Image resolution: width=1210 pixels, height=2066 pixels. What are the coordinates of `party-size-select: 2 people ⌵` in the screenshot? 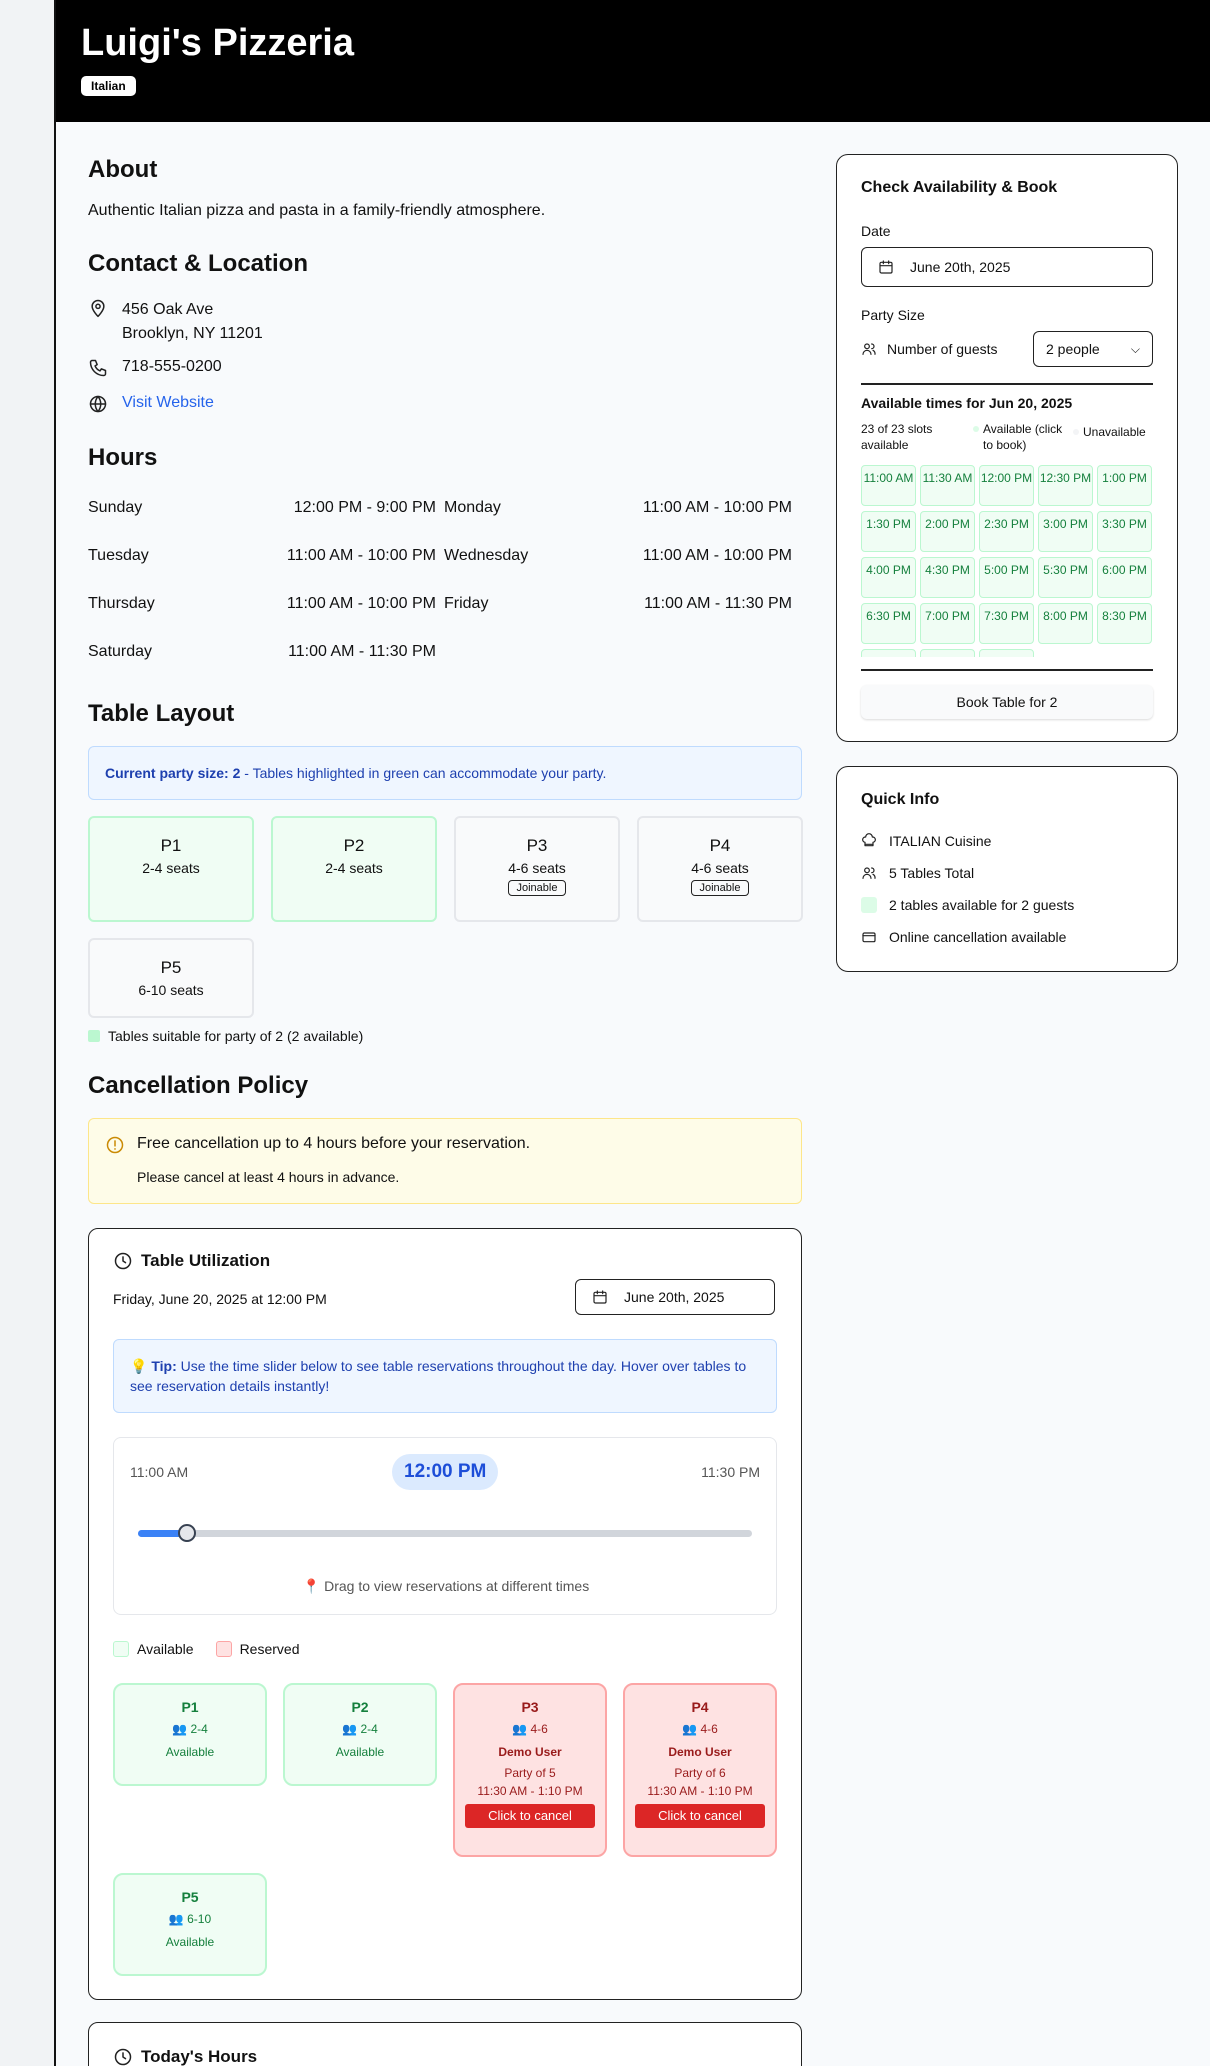 It's located at (1093, 349).